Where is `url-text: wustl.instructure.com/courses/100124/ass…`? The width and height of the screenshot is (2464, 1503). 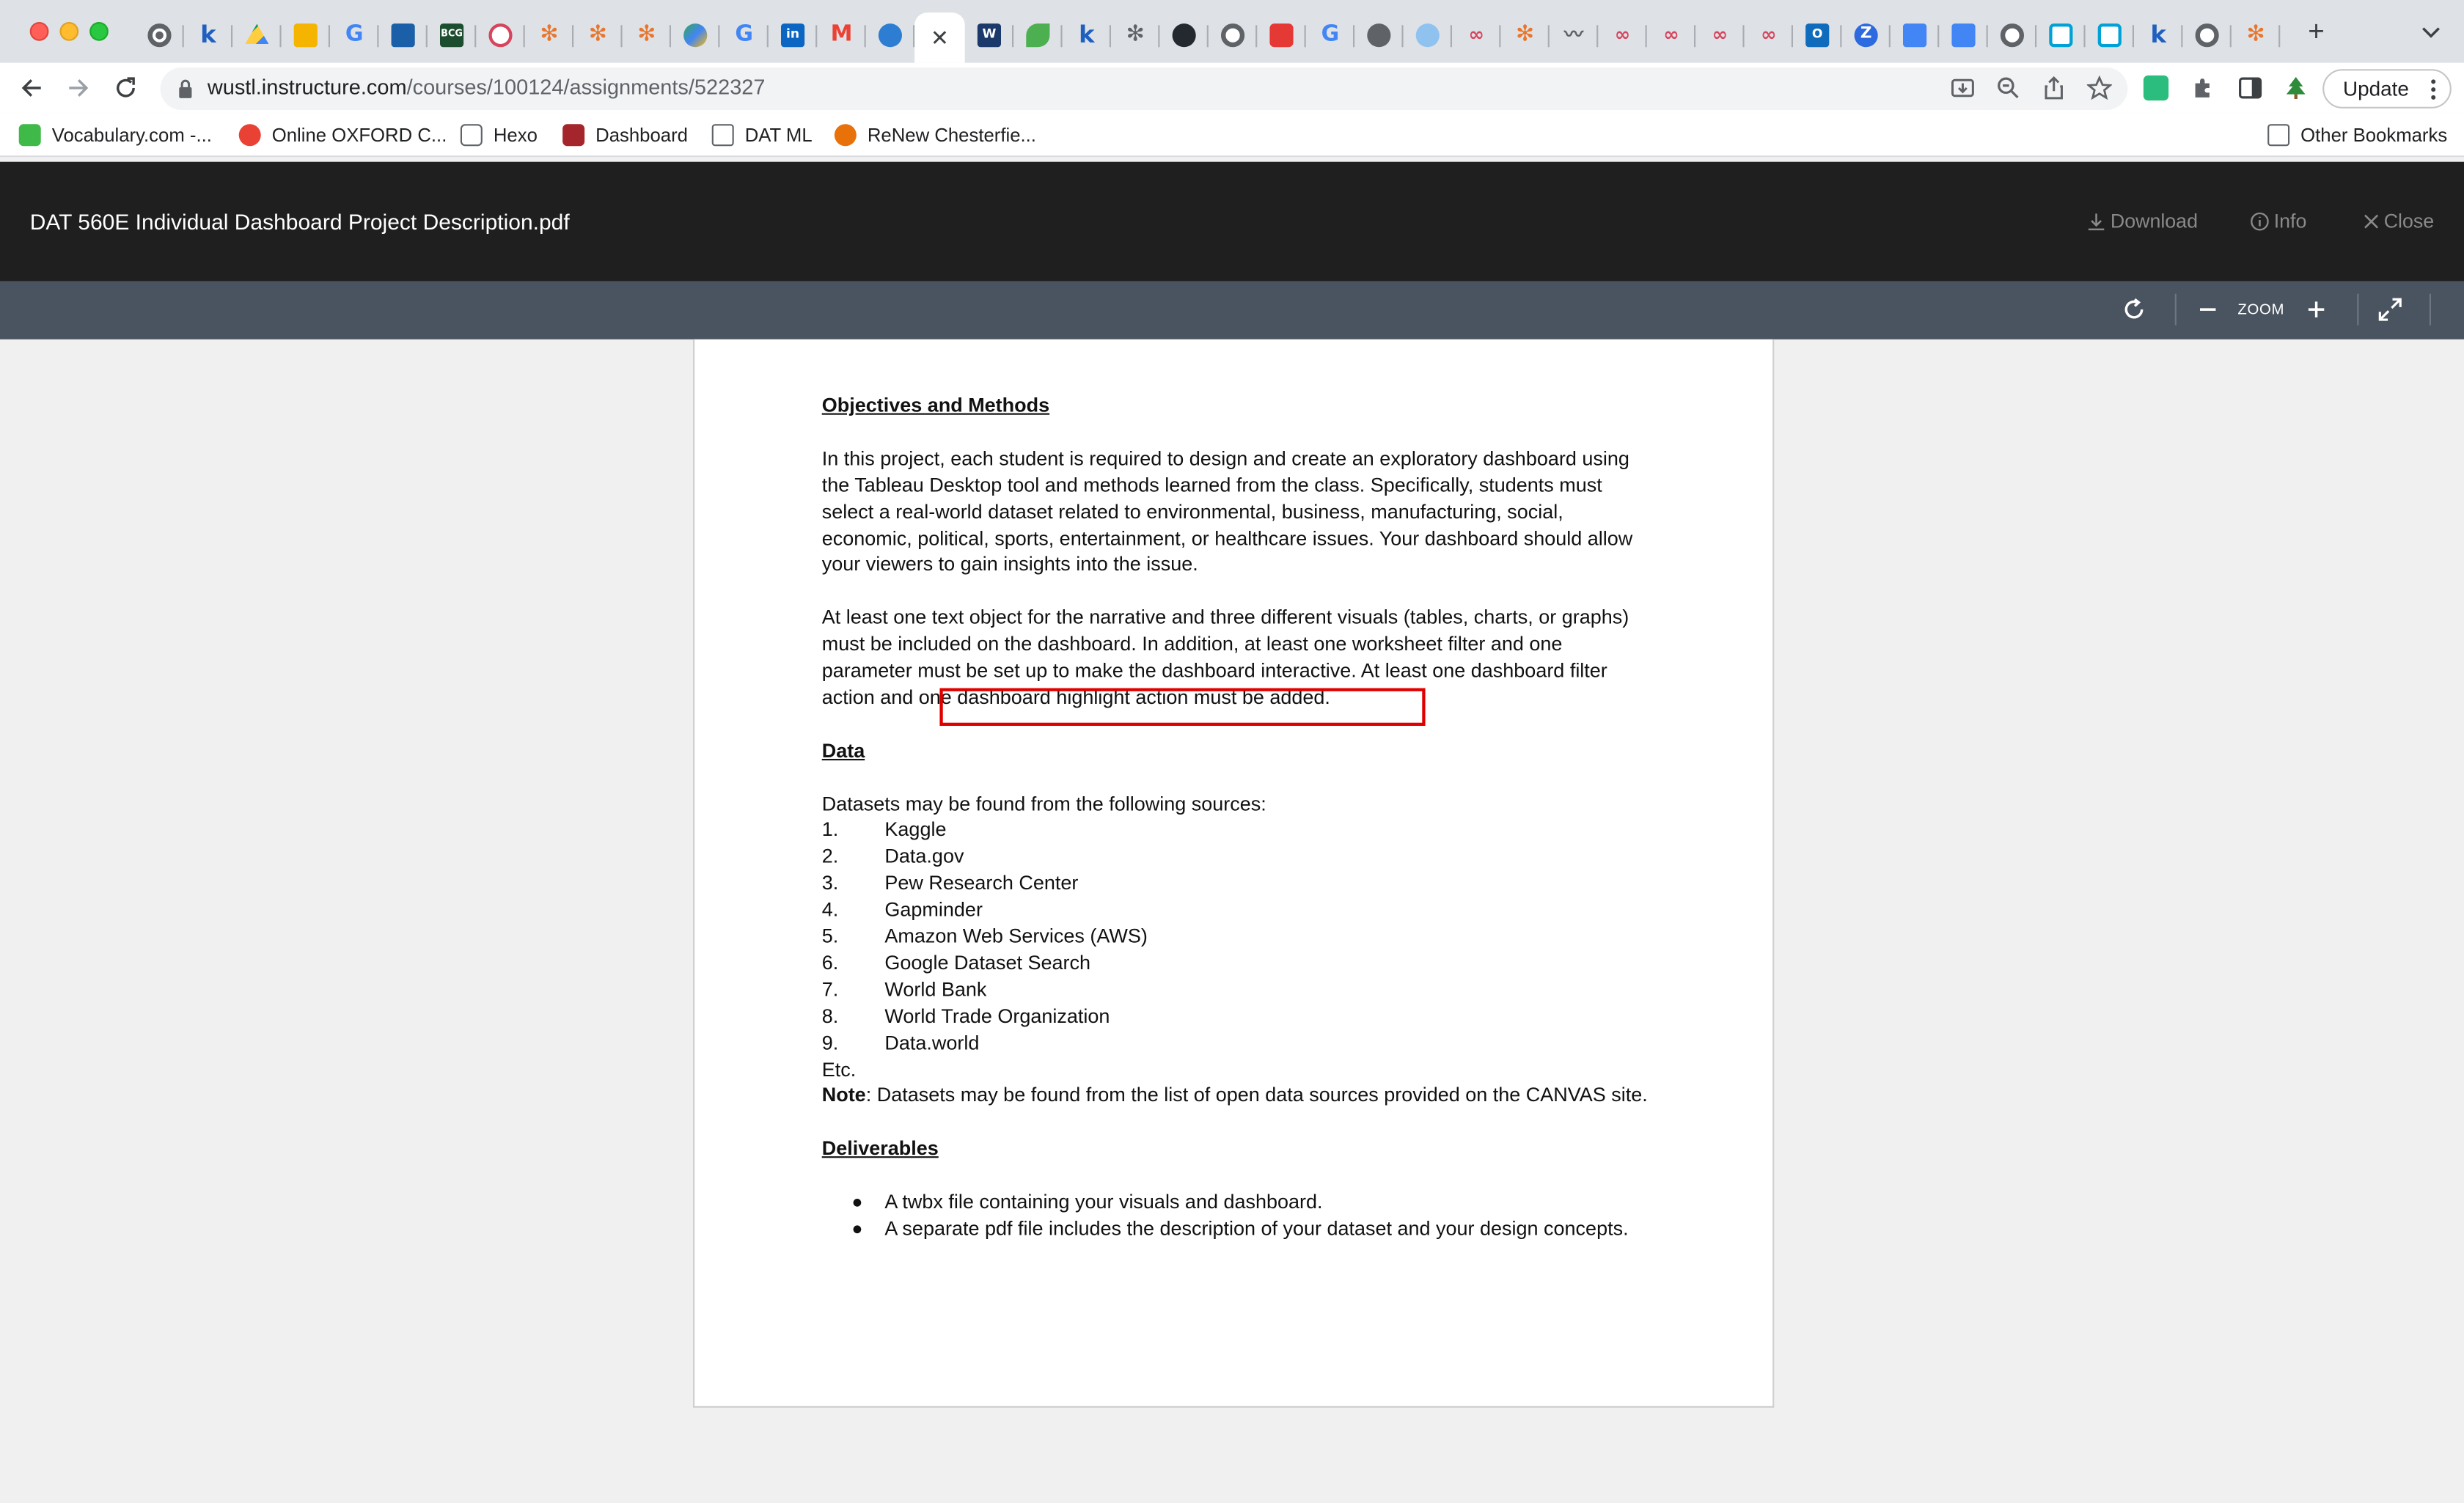
url-text: wustl.instructure.com/courses/100124/ass… is located at coordinates (487, 87).